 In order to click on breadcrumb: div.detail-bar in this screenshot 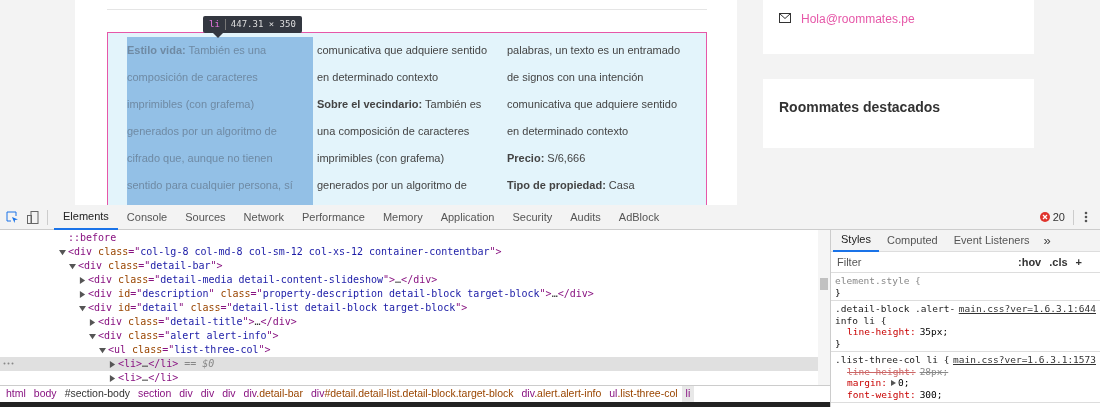, I will do `click(273, 394)`.